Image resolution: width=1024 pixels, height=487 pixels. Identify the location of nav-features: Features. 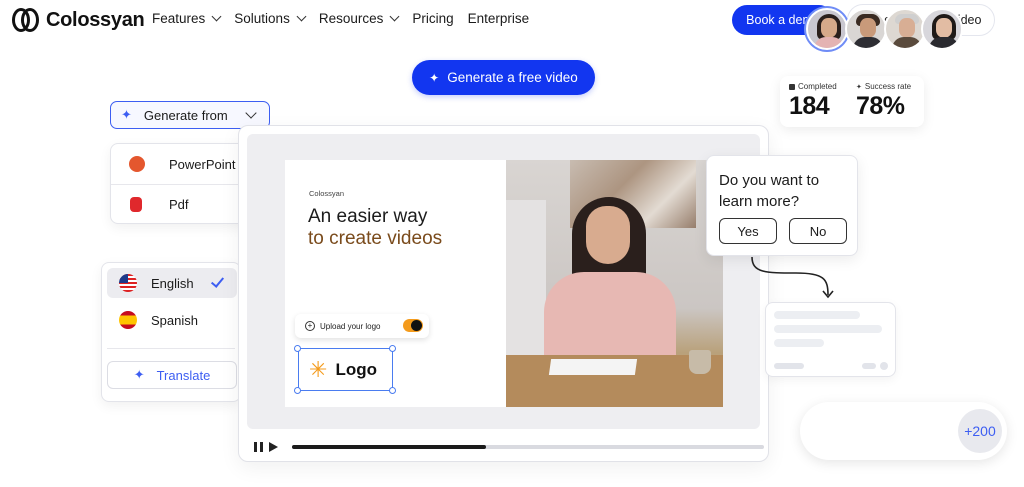
(187, 18).